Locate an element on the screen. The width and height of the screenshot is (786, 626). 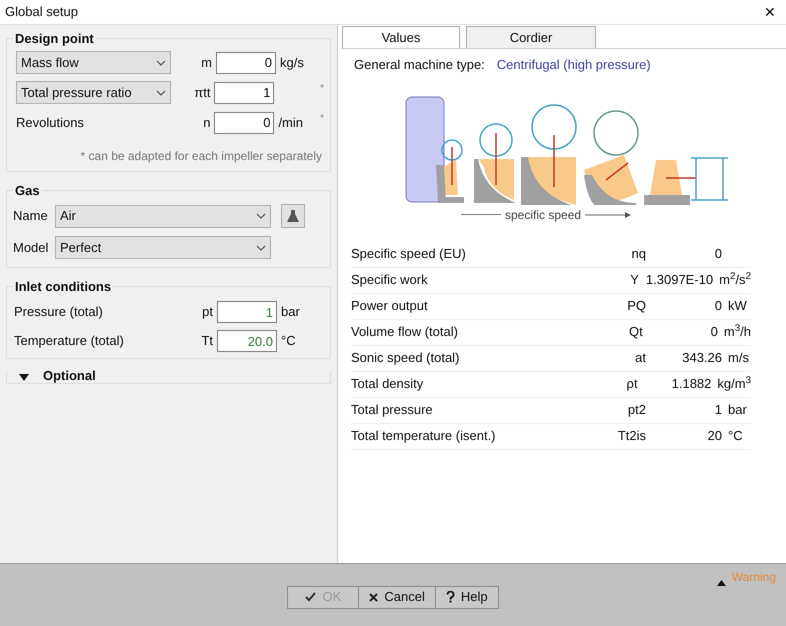
result-label: Total pressure is located at coordinates (392, 410).